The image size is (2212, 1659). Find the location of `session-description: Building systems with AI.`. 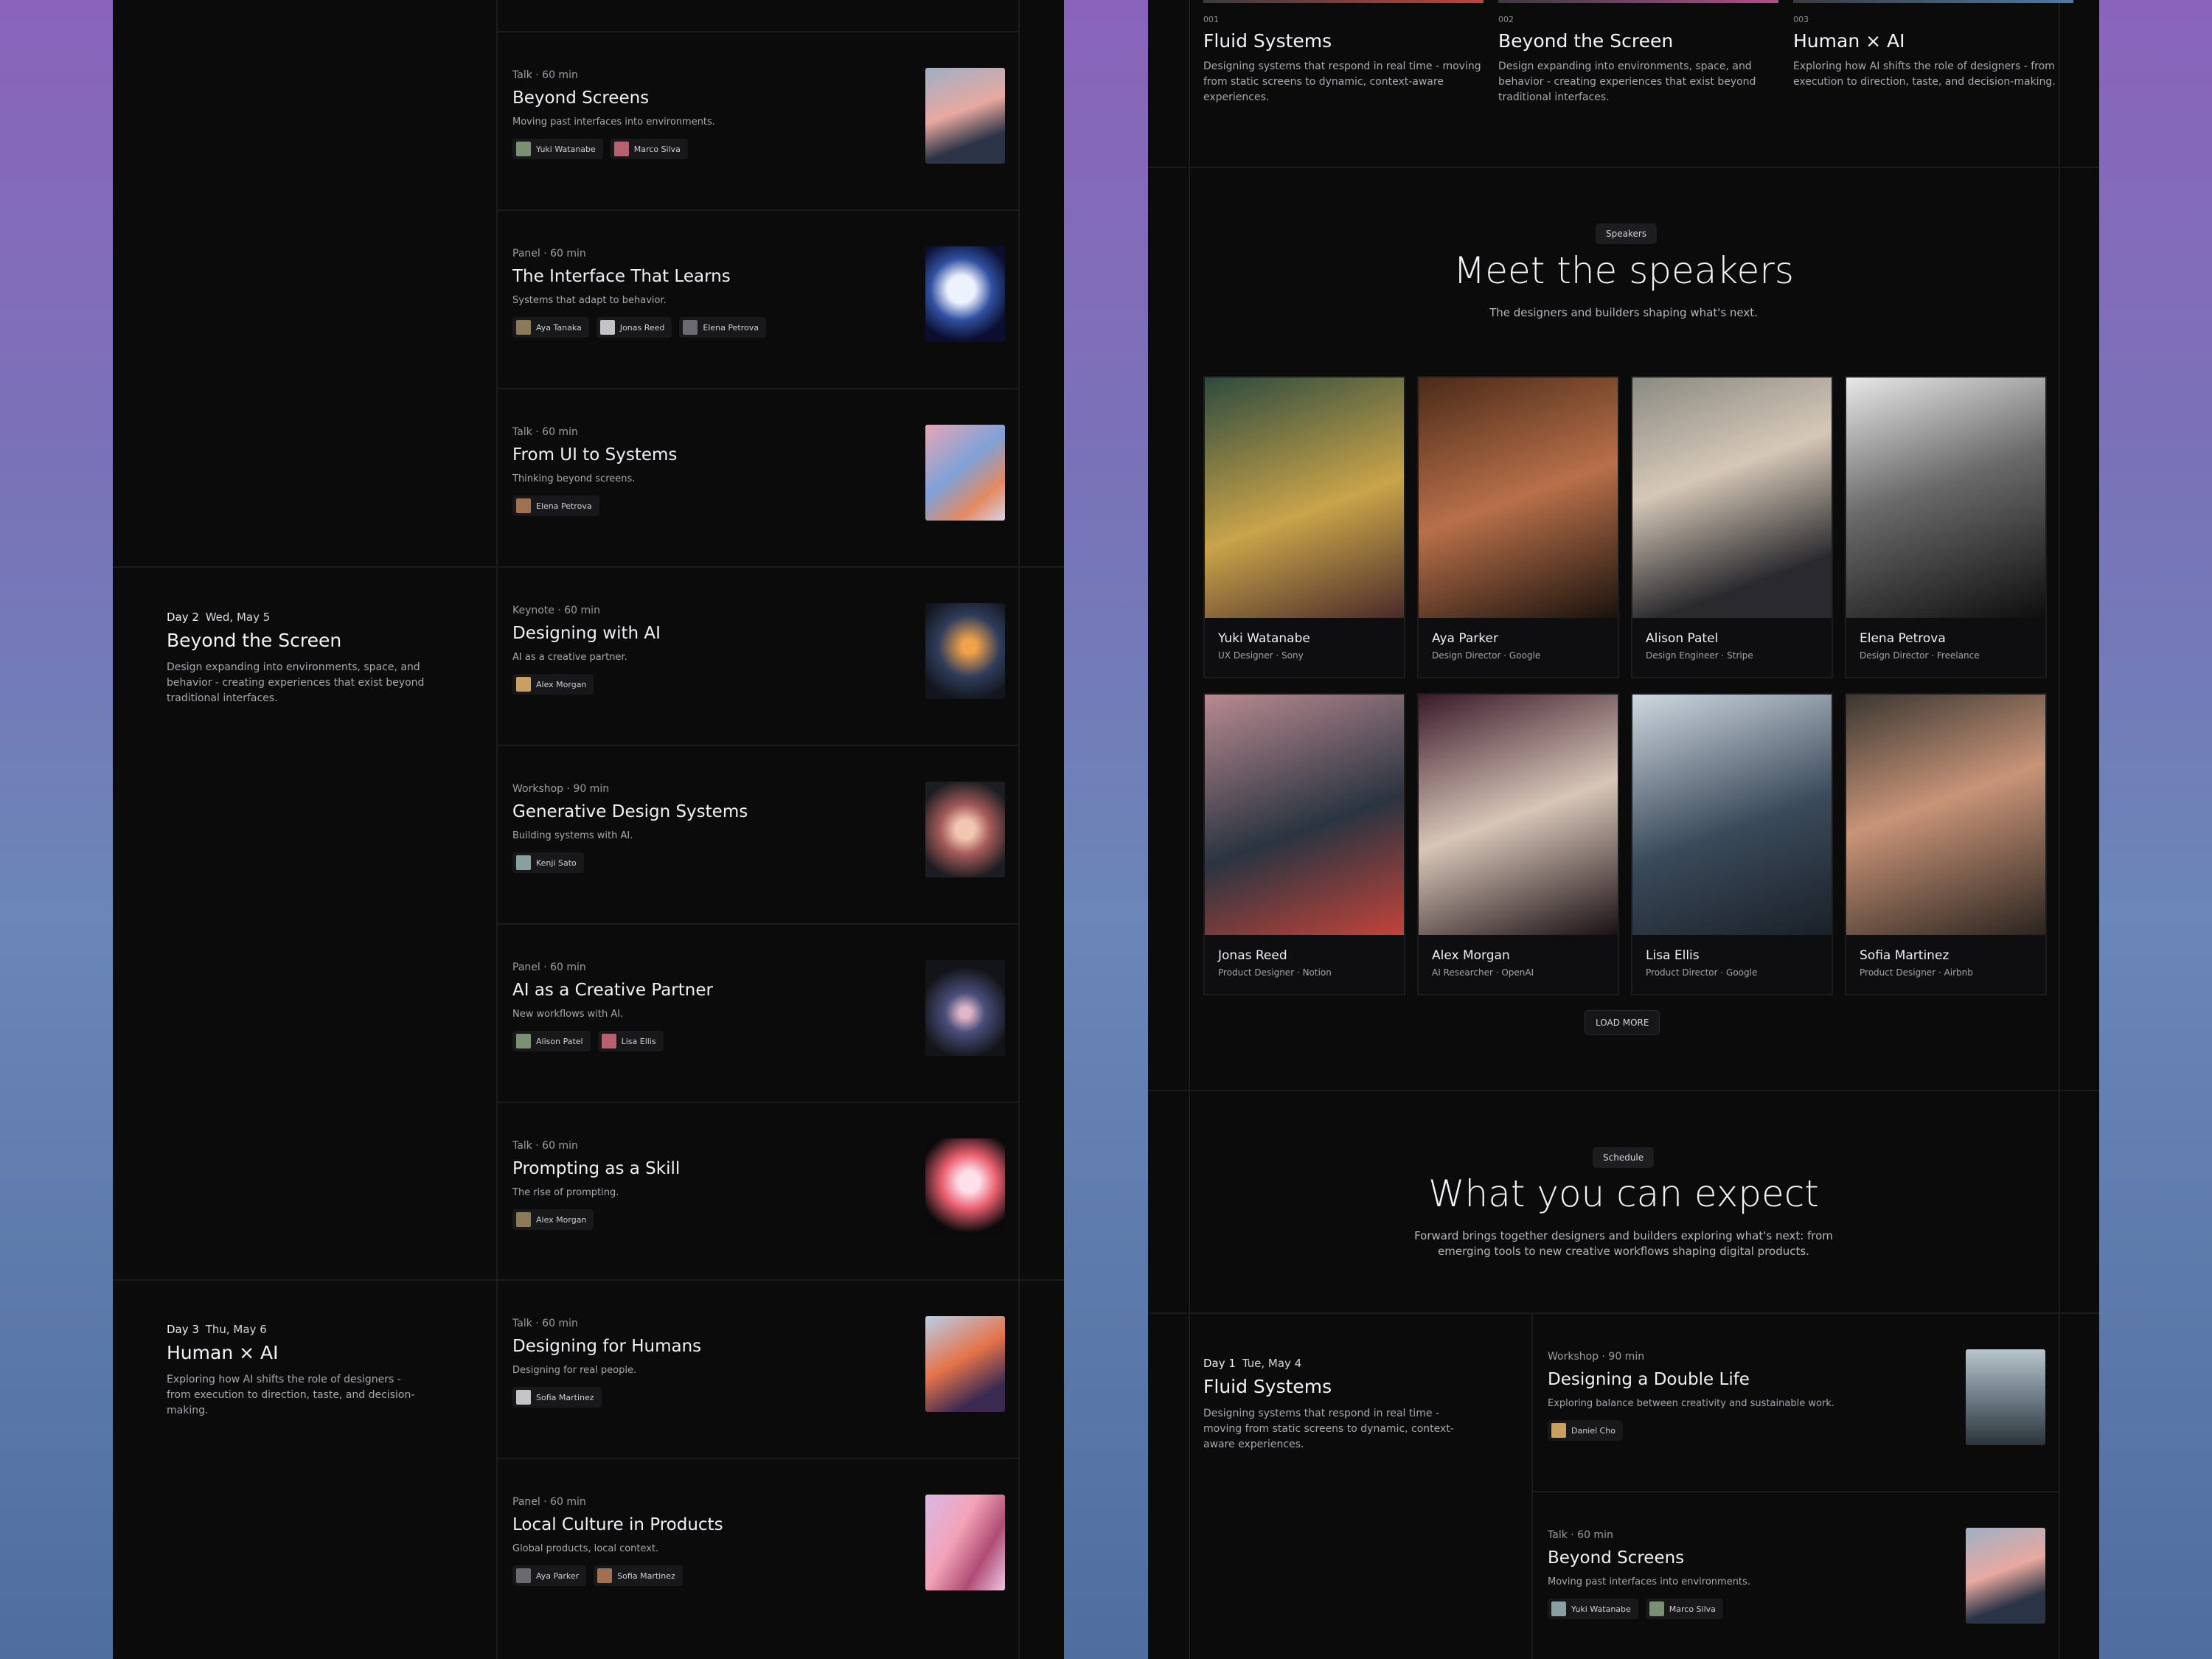

session-description: Building systems with AI. is located at coordinates (572, 835).